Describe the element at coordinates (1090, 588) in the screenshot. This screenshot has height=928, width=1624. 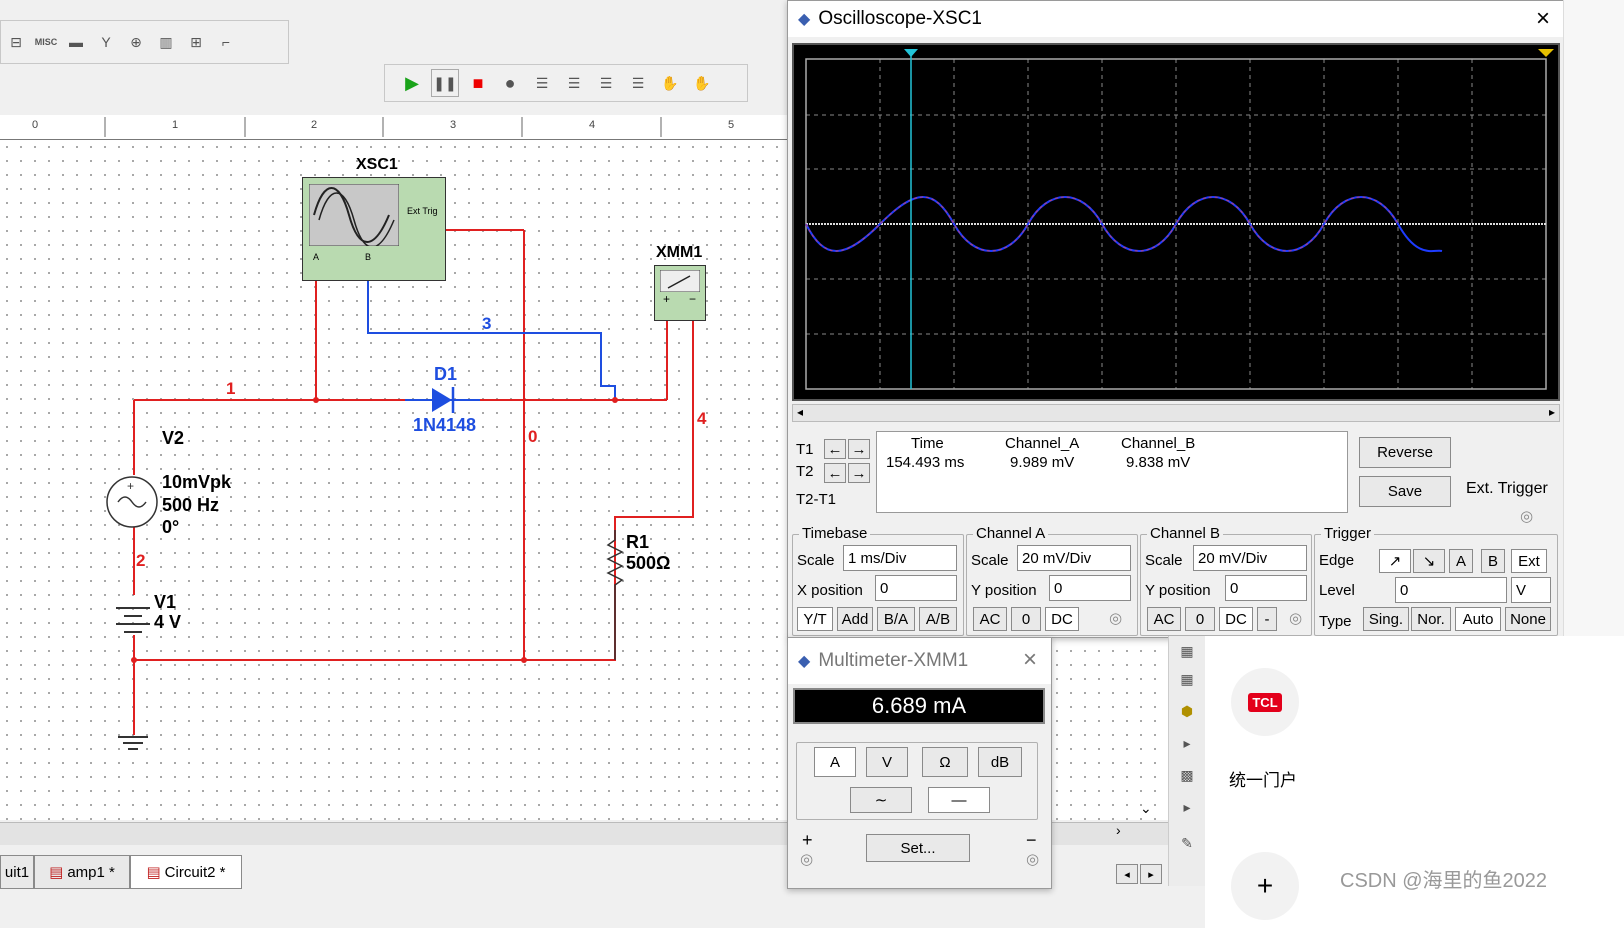
I see `cha-ypos-field: 0` at that location.